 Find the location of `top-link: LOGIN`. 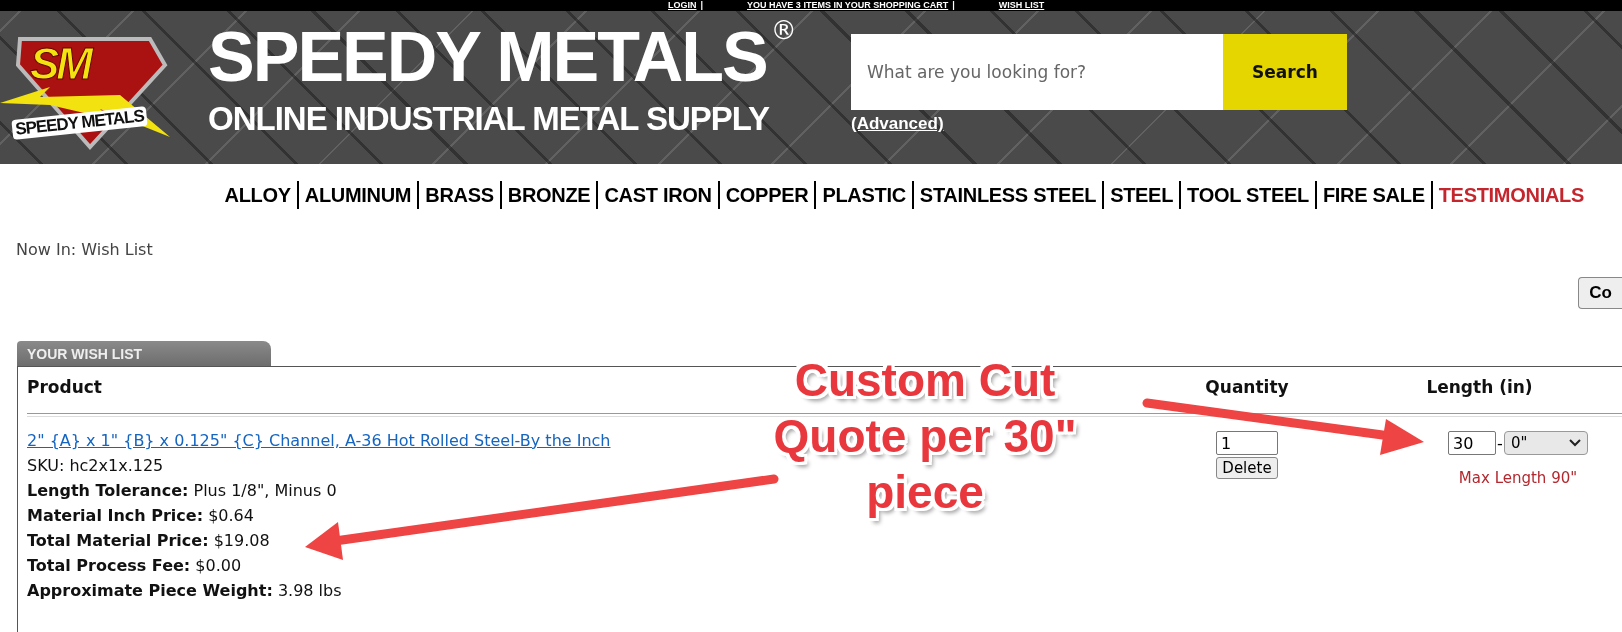

top-link: LOGIN is located at coordinates (682, 5).